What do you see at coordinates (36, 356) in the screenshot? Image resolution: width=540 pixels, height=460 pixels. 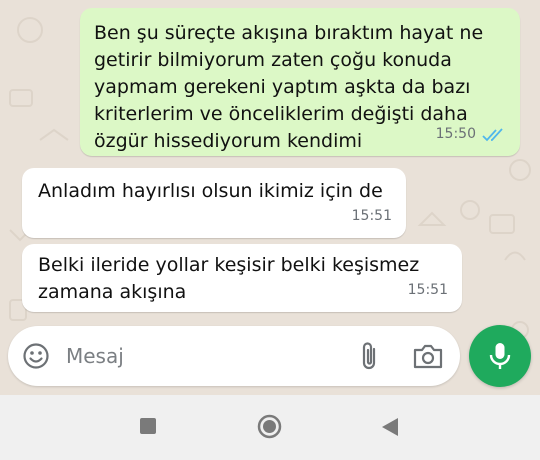 I see `emoji-icon` at bounding box center [36, 356].